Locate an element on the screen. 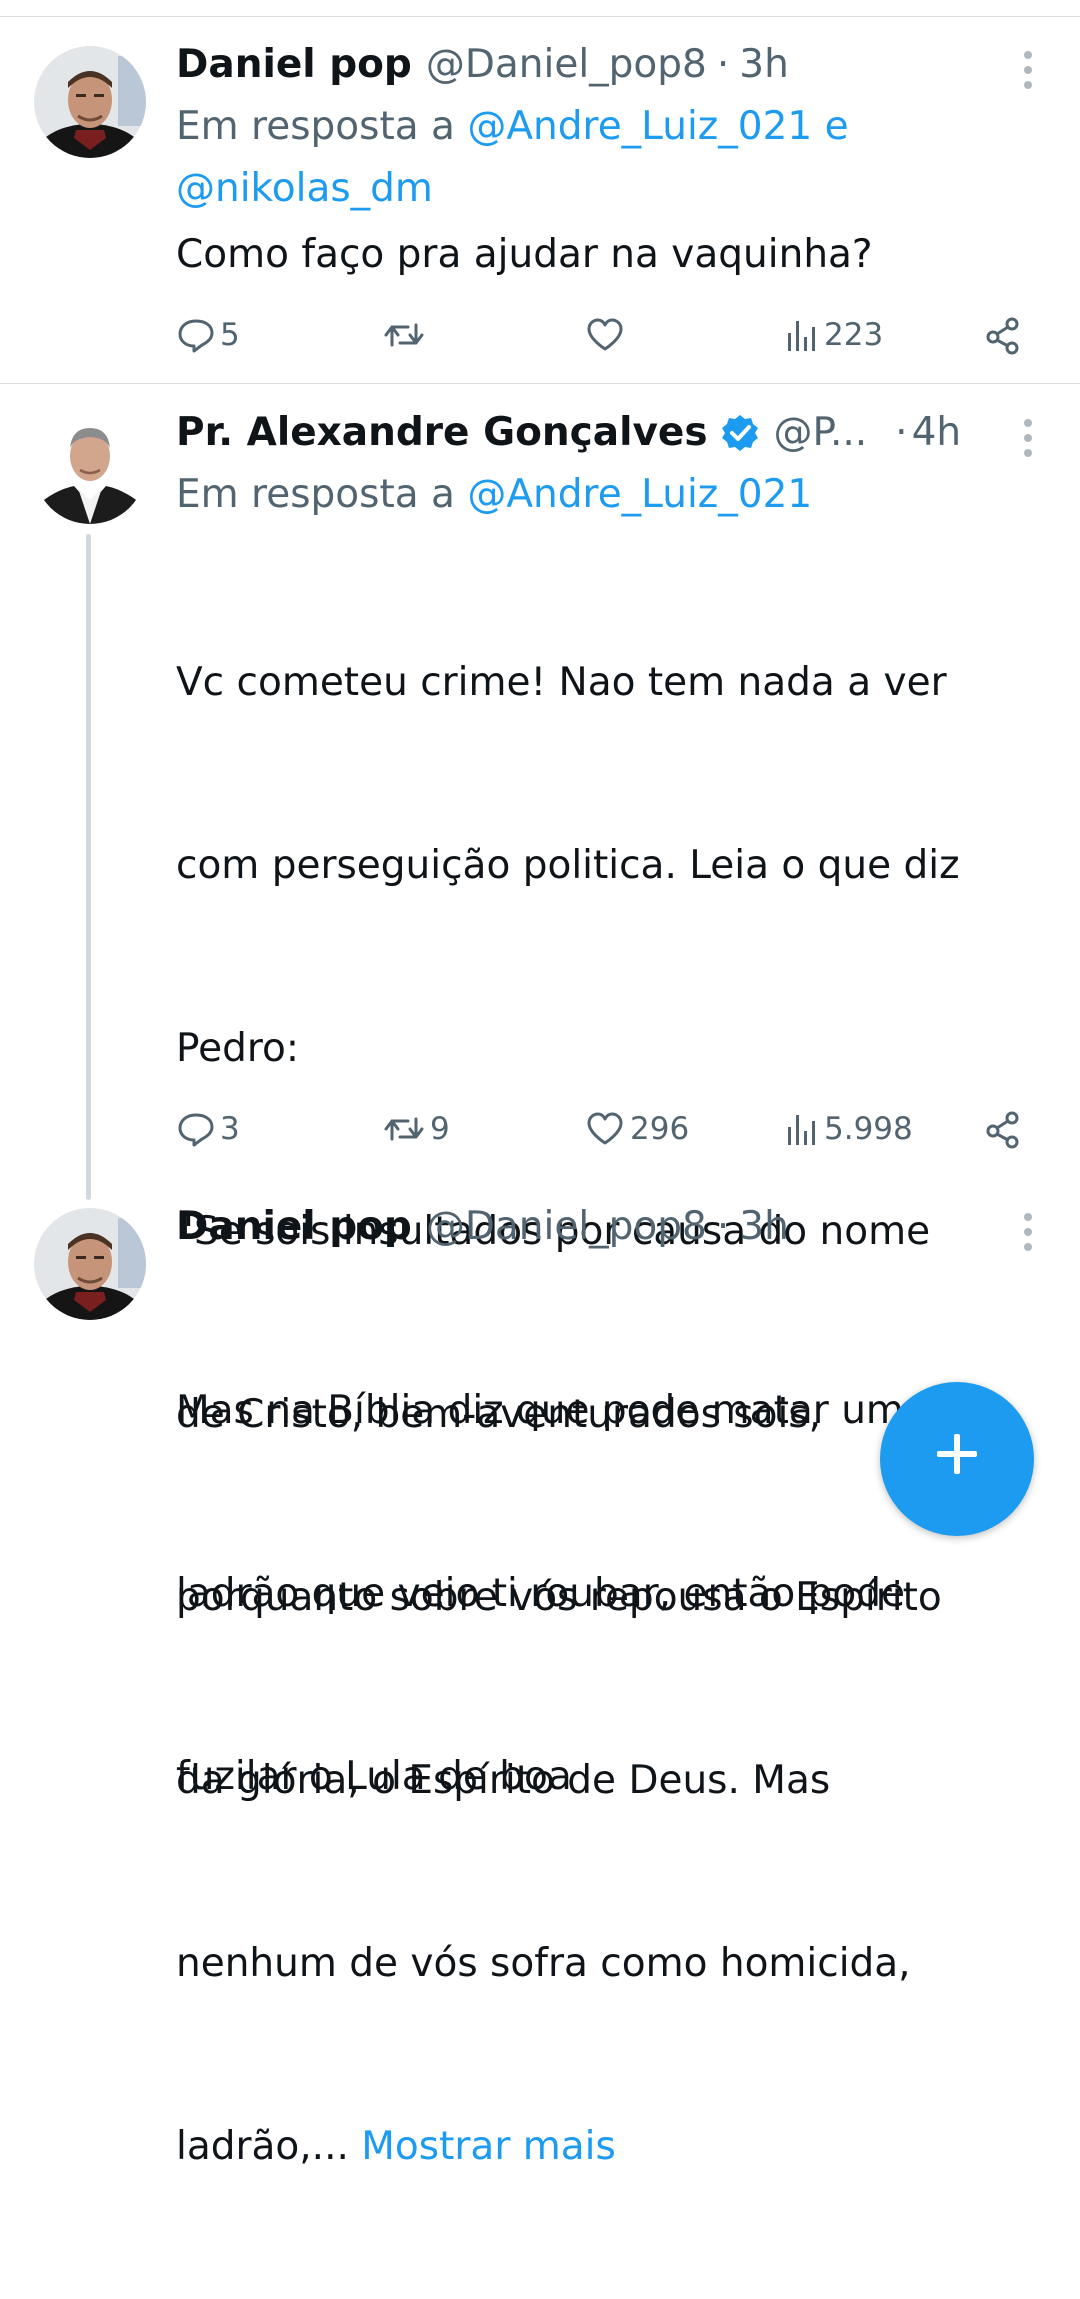 The height and width of the screenshot is (2299, 1080). retweet-button: 9 is located at coordinates (416, 1129).